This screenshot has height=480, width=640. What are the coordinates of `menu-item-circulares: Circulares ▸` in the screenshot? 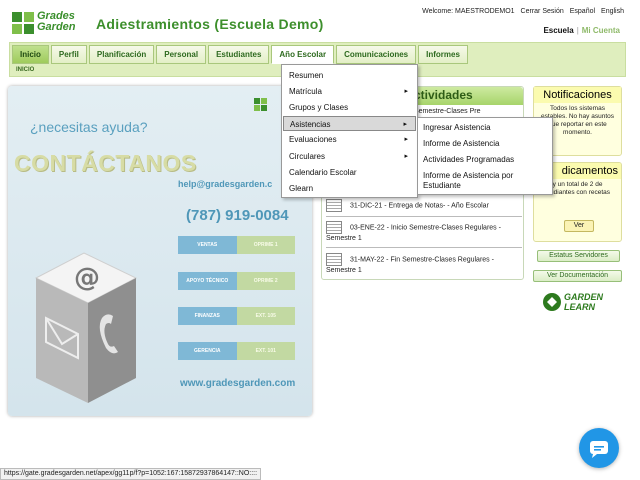 It's located at (349, 156).